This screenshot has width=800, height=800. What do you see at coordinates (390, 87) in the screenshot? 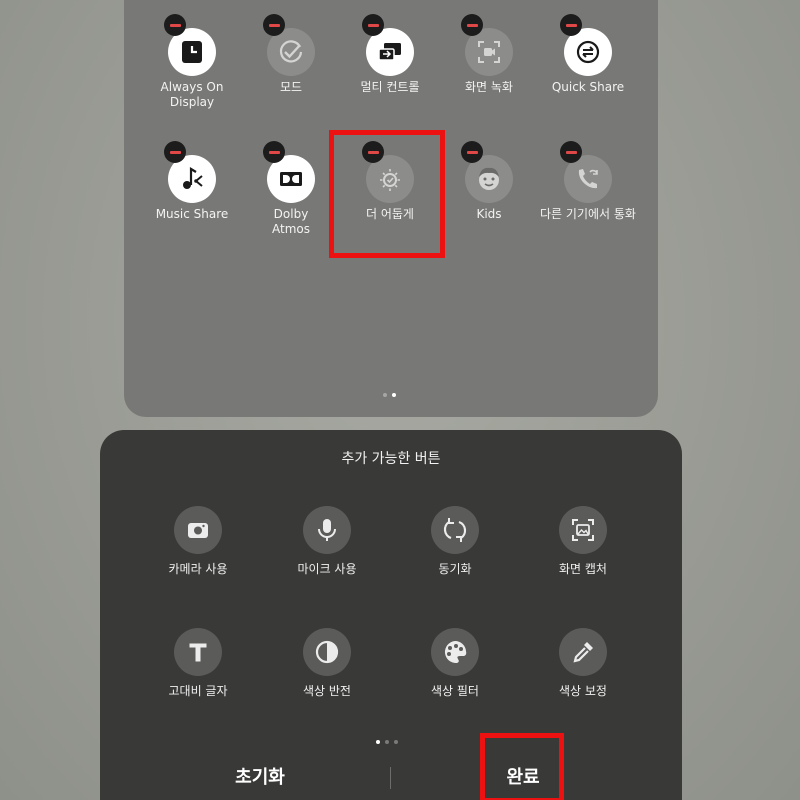
I see `tile-label: 멀티 컨트롤` at bounding box center [390, 87].